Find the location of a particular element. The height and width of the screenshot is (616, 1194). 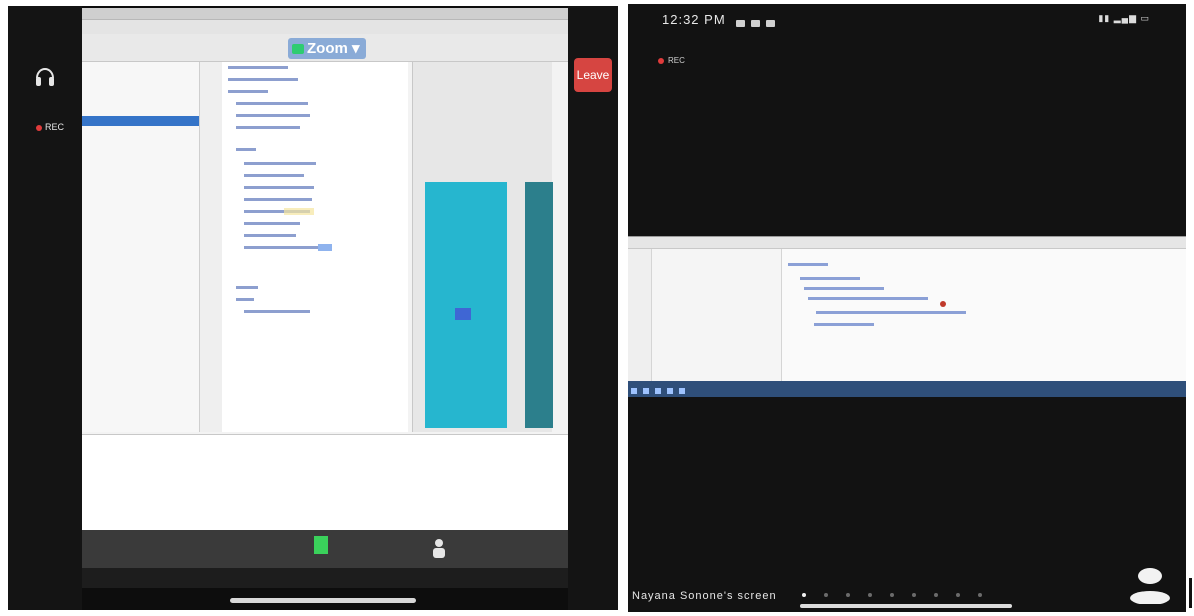

meeting-left-rail: REC is located at coordinates (45, 308).